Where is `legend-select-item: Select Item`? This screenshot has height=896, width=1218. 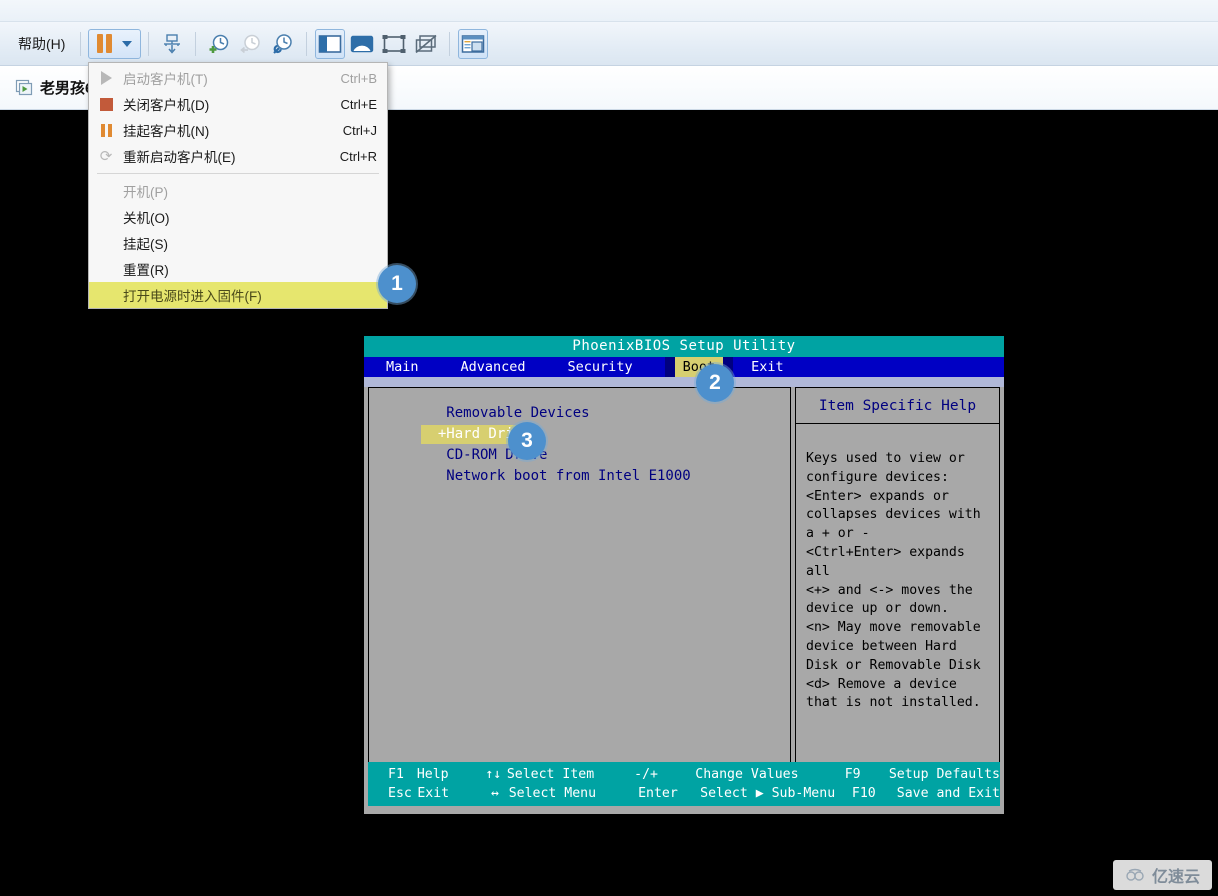 legend-select-item: Select Item is located at coordinates (550, 774).